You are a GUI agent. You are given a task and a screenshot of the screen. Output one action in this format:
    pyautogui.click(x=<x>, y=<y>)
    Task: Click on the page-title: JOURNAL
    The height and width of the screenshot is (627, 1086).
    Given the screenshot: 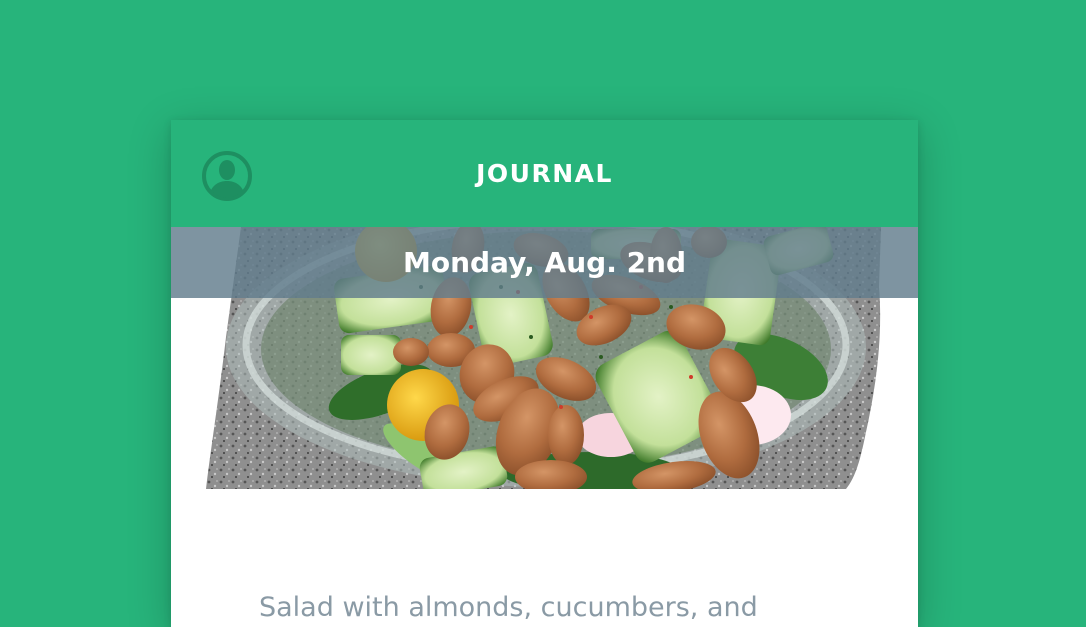 What is the action you would take?
    pyautogui.click(x=544, y=173)
    